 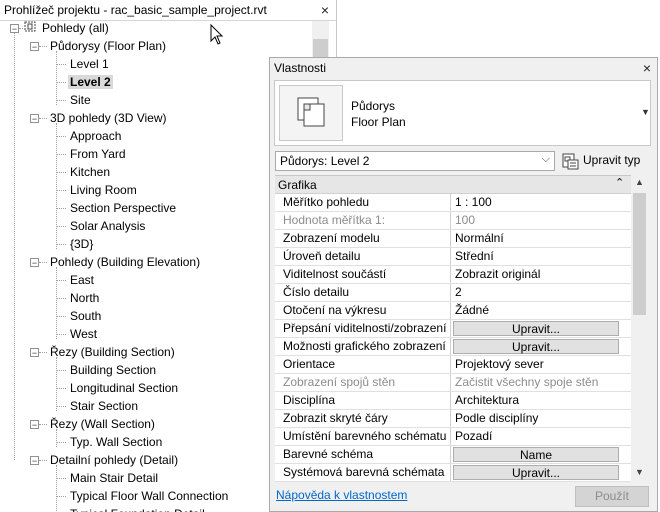 What do you see at coordinates (95, 136) in the screenshot?
I see `tree-item-view: Approach` at bounding box center [95, 136].